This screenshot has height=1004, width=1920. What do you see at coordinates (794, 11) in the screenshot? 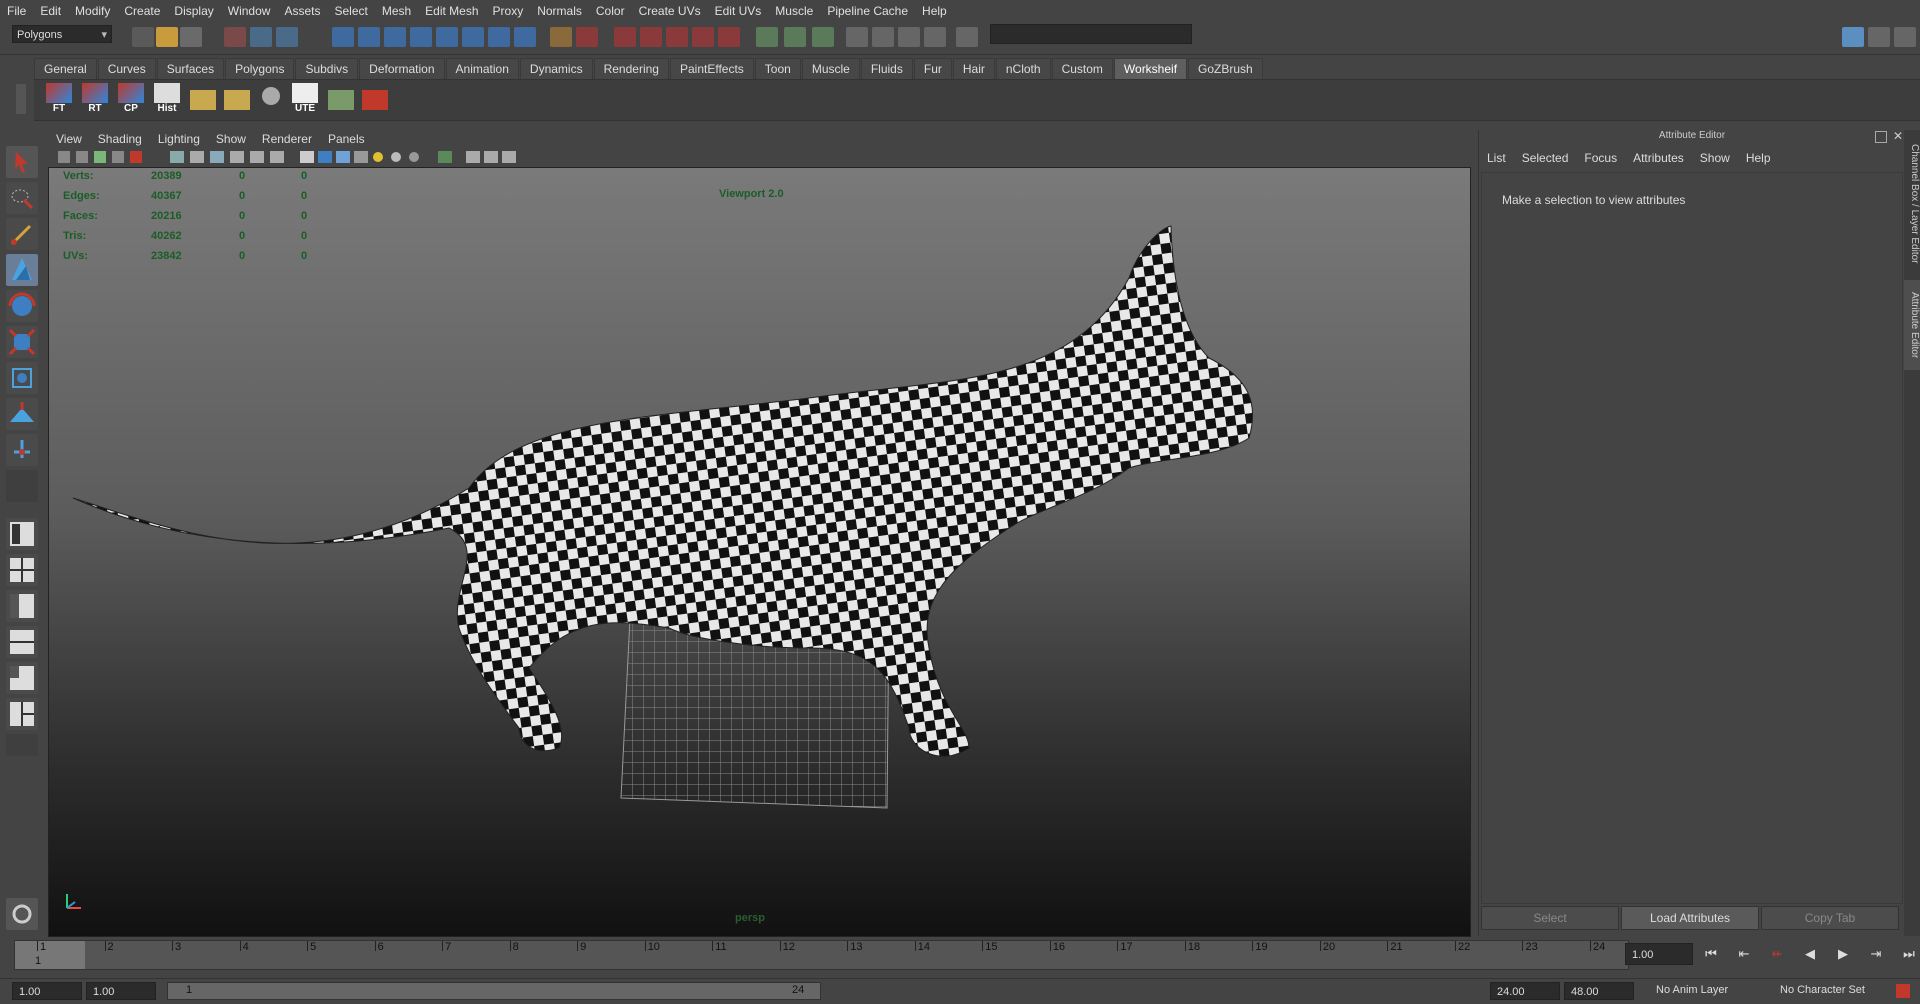
I see `menu-muscle: Muscle` at bounding box center [794, 11].